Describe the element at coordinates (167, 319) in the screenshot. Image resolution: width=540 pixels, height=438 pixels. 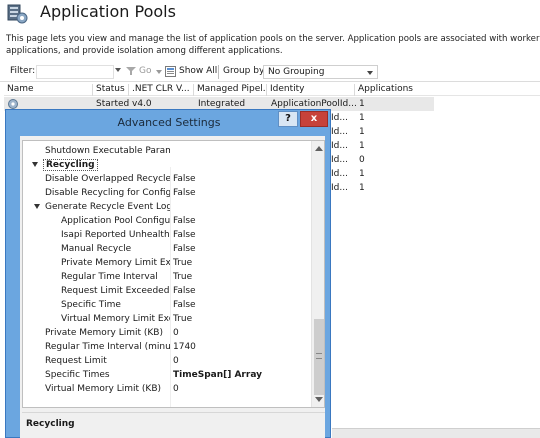
I see `property-row: Virtual Memory Limit Exceed True` at that location.